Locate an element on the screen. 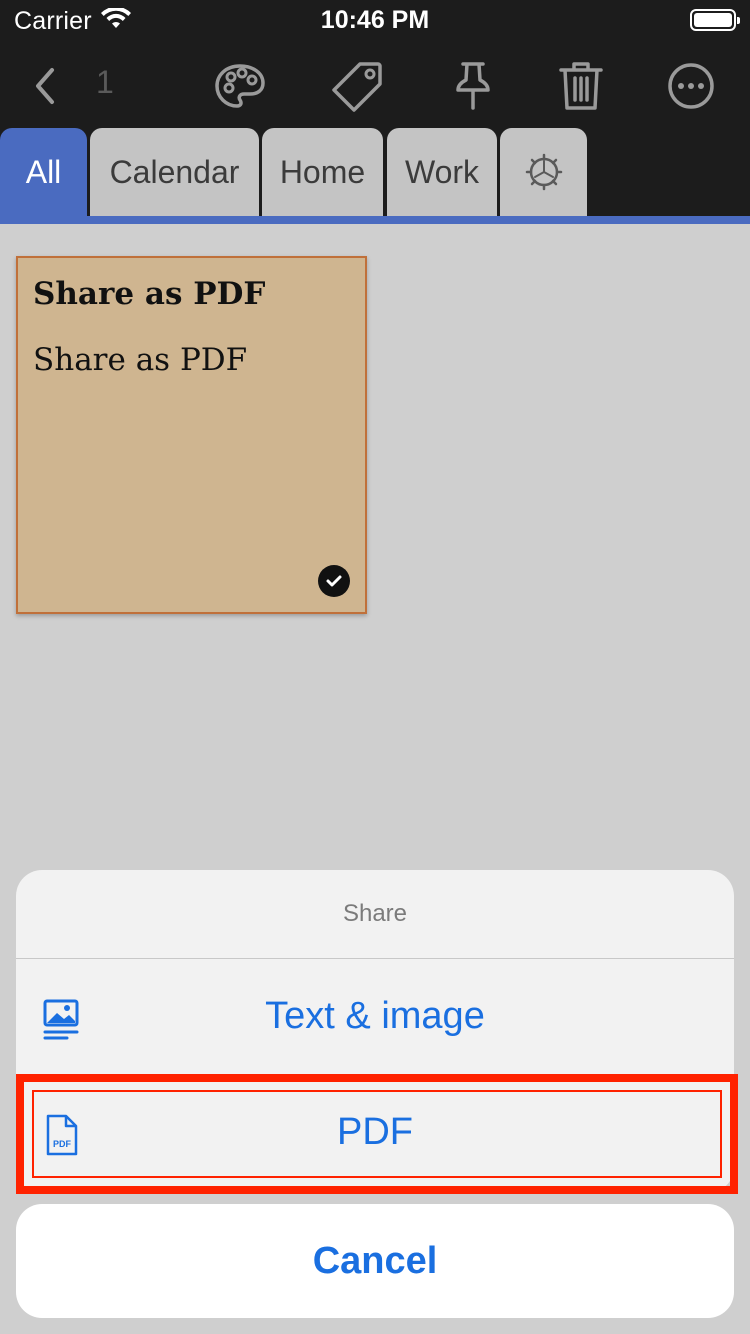 This screenshot has height=1334, width=750. back-button is located at coordinates (46, 86).